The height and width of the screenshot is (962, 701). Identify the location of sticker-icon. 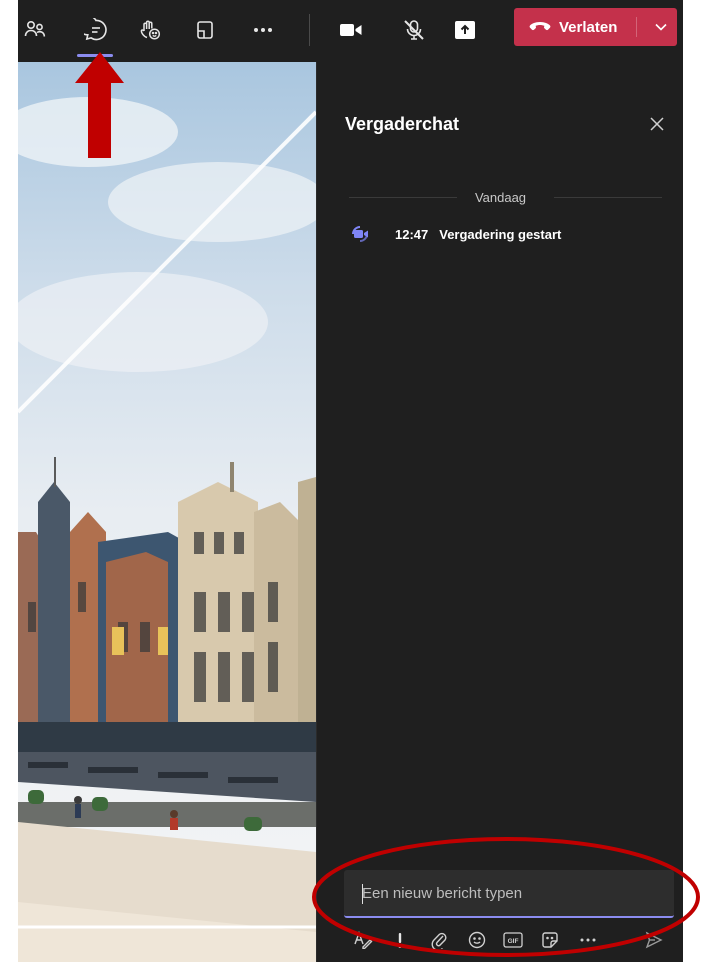
(550, 940).